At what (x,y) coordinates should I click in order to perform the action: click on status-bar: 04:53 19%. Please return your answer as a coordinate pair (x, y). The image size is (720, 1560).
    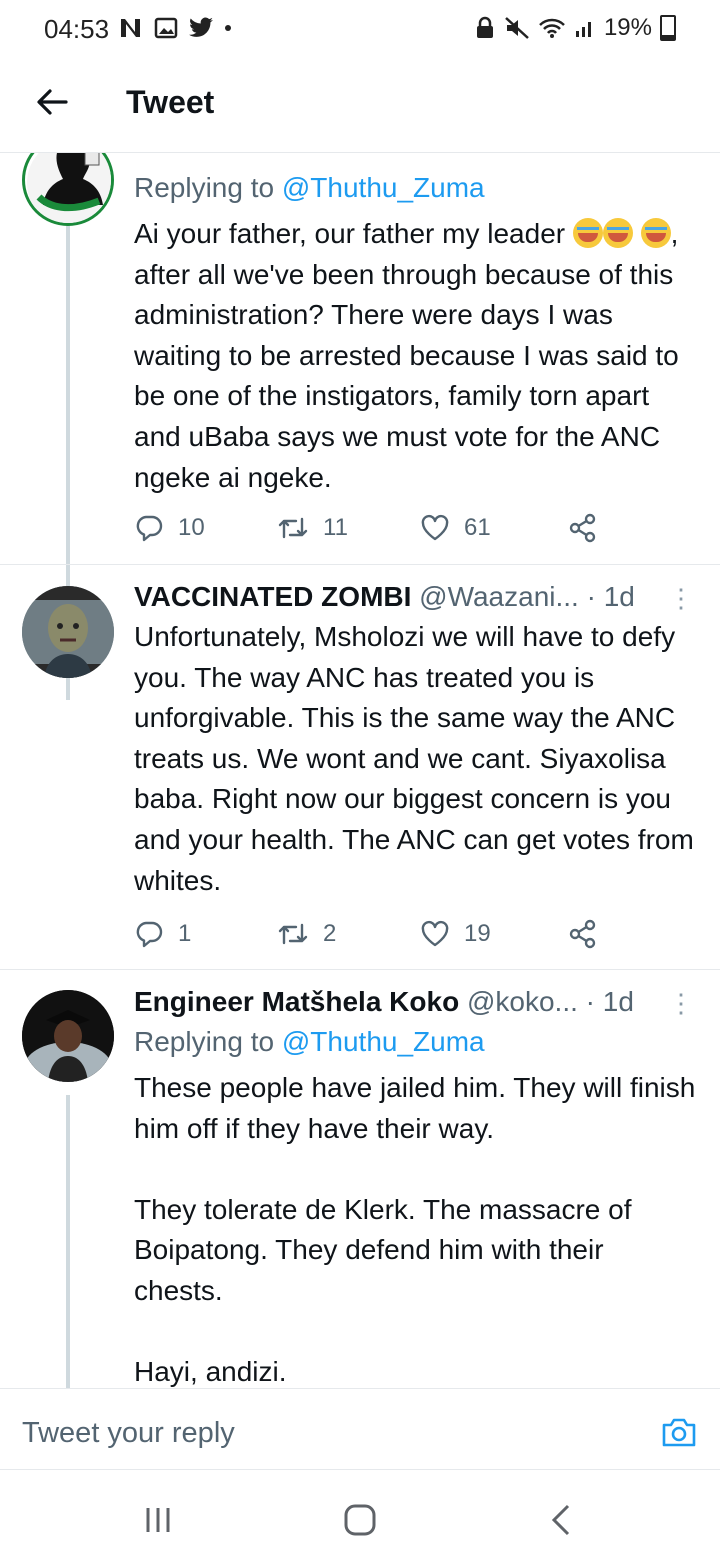
    Looking at the image, I should click on (360, 30).